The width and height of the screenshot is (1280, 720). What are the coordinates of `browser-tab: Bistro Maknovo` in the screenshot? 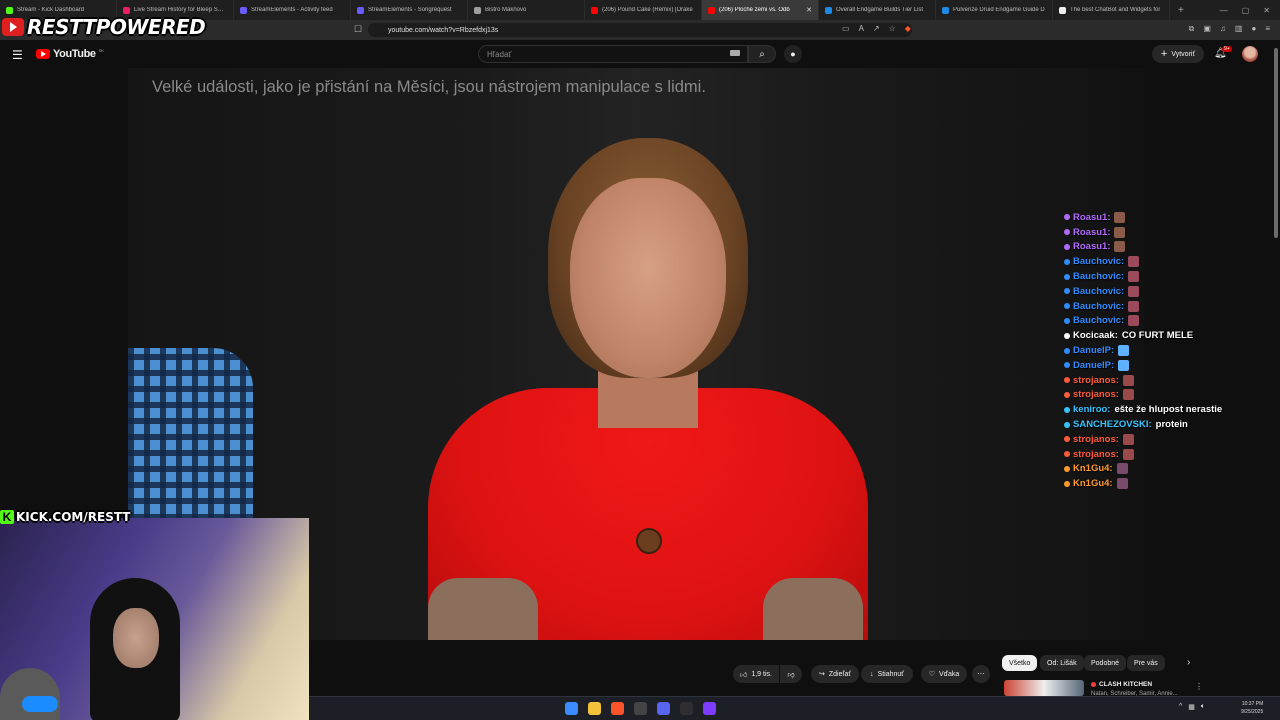 It's located at (526, 10).